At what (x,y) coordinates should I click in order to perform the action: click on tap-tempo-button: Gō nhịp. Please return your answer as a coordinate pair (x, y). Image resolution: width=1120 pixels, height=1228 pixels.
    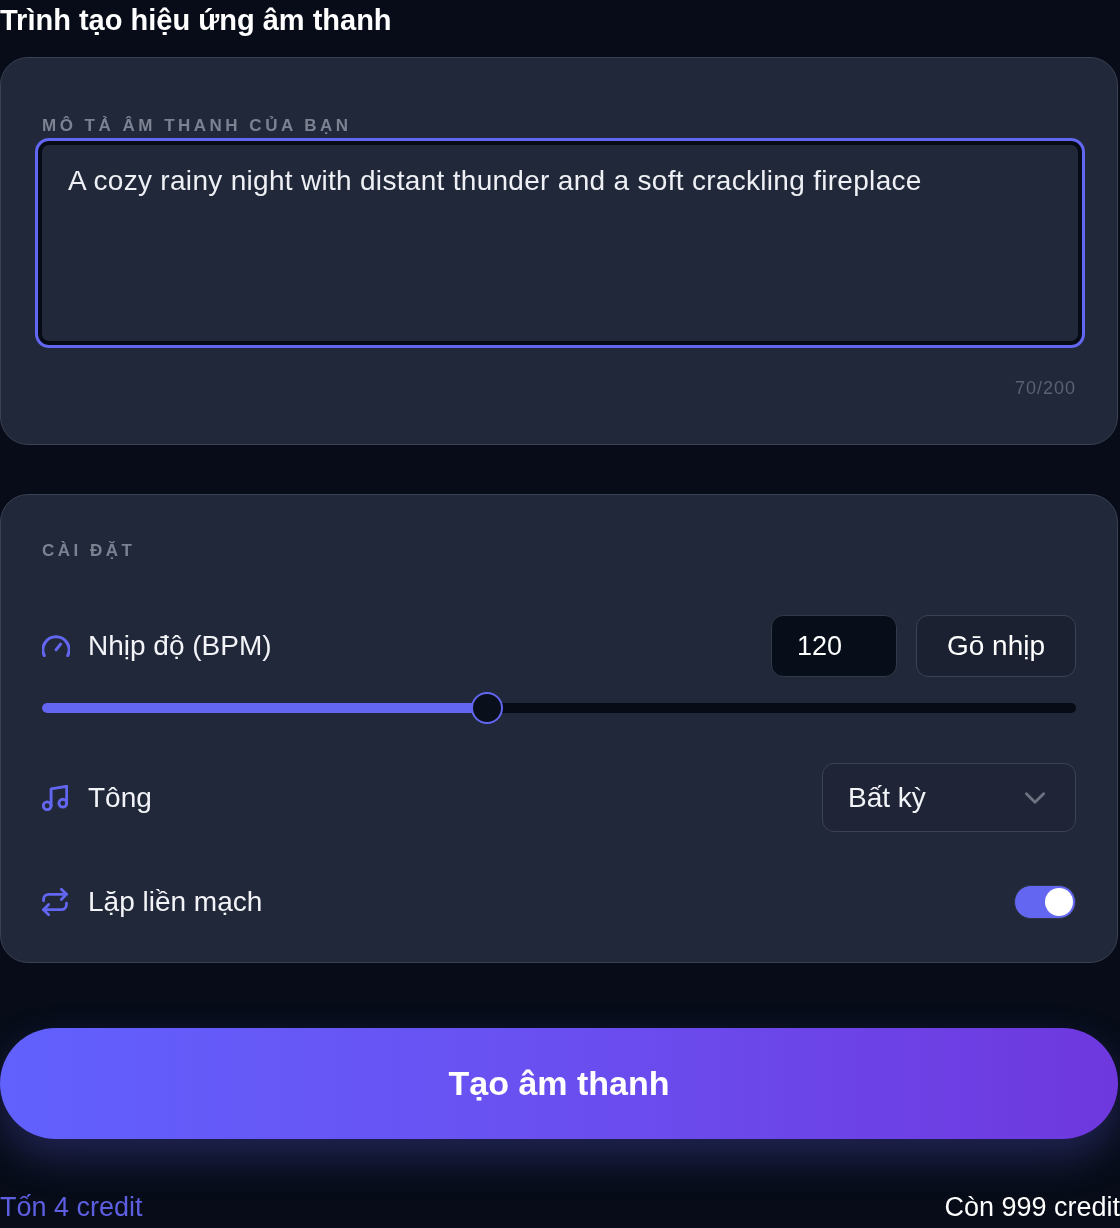
    Looking at the image, I should click on (996, 646).